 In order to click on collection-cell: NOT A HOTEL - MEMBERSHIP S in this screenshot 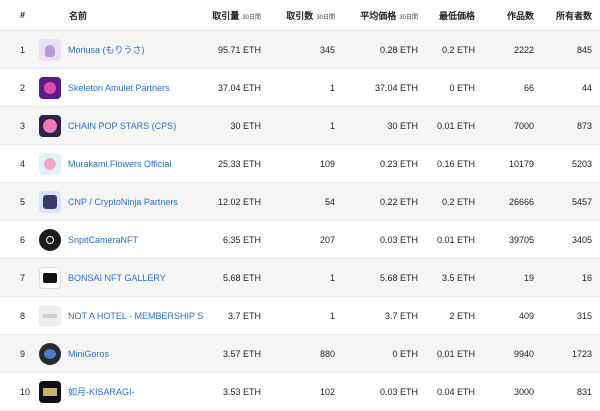, I will do `click(121, 315)`.